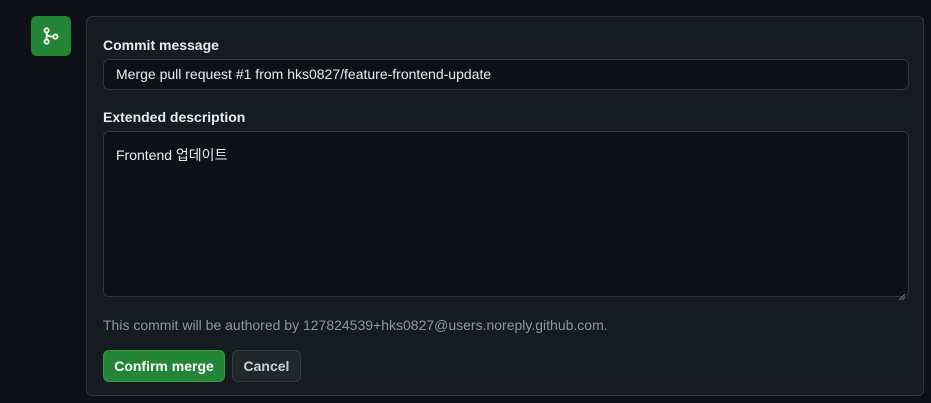 This screenshot has height=403, width=931. I want to click on confirm-merge-button: Confirm merge, so click(164, 366).